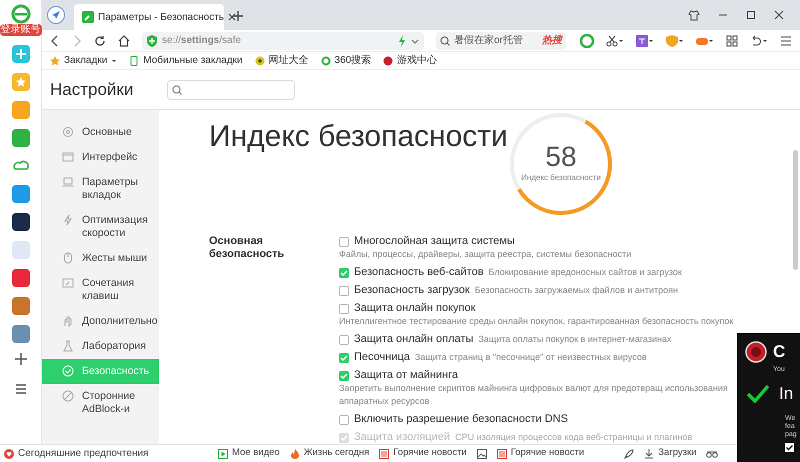 This screenshot has height=462, width=800. What do you see at coordinates (100, 132) in the screenshot?
I see `settings-nav-item: Основные` at bounding box center [100, 132].